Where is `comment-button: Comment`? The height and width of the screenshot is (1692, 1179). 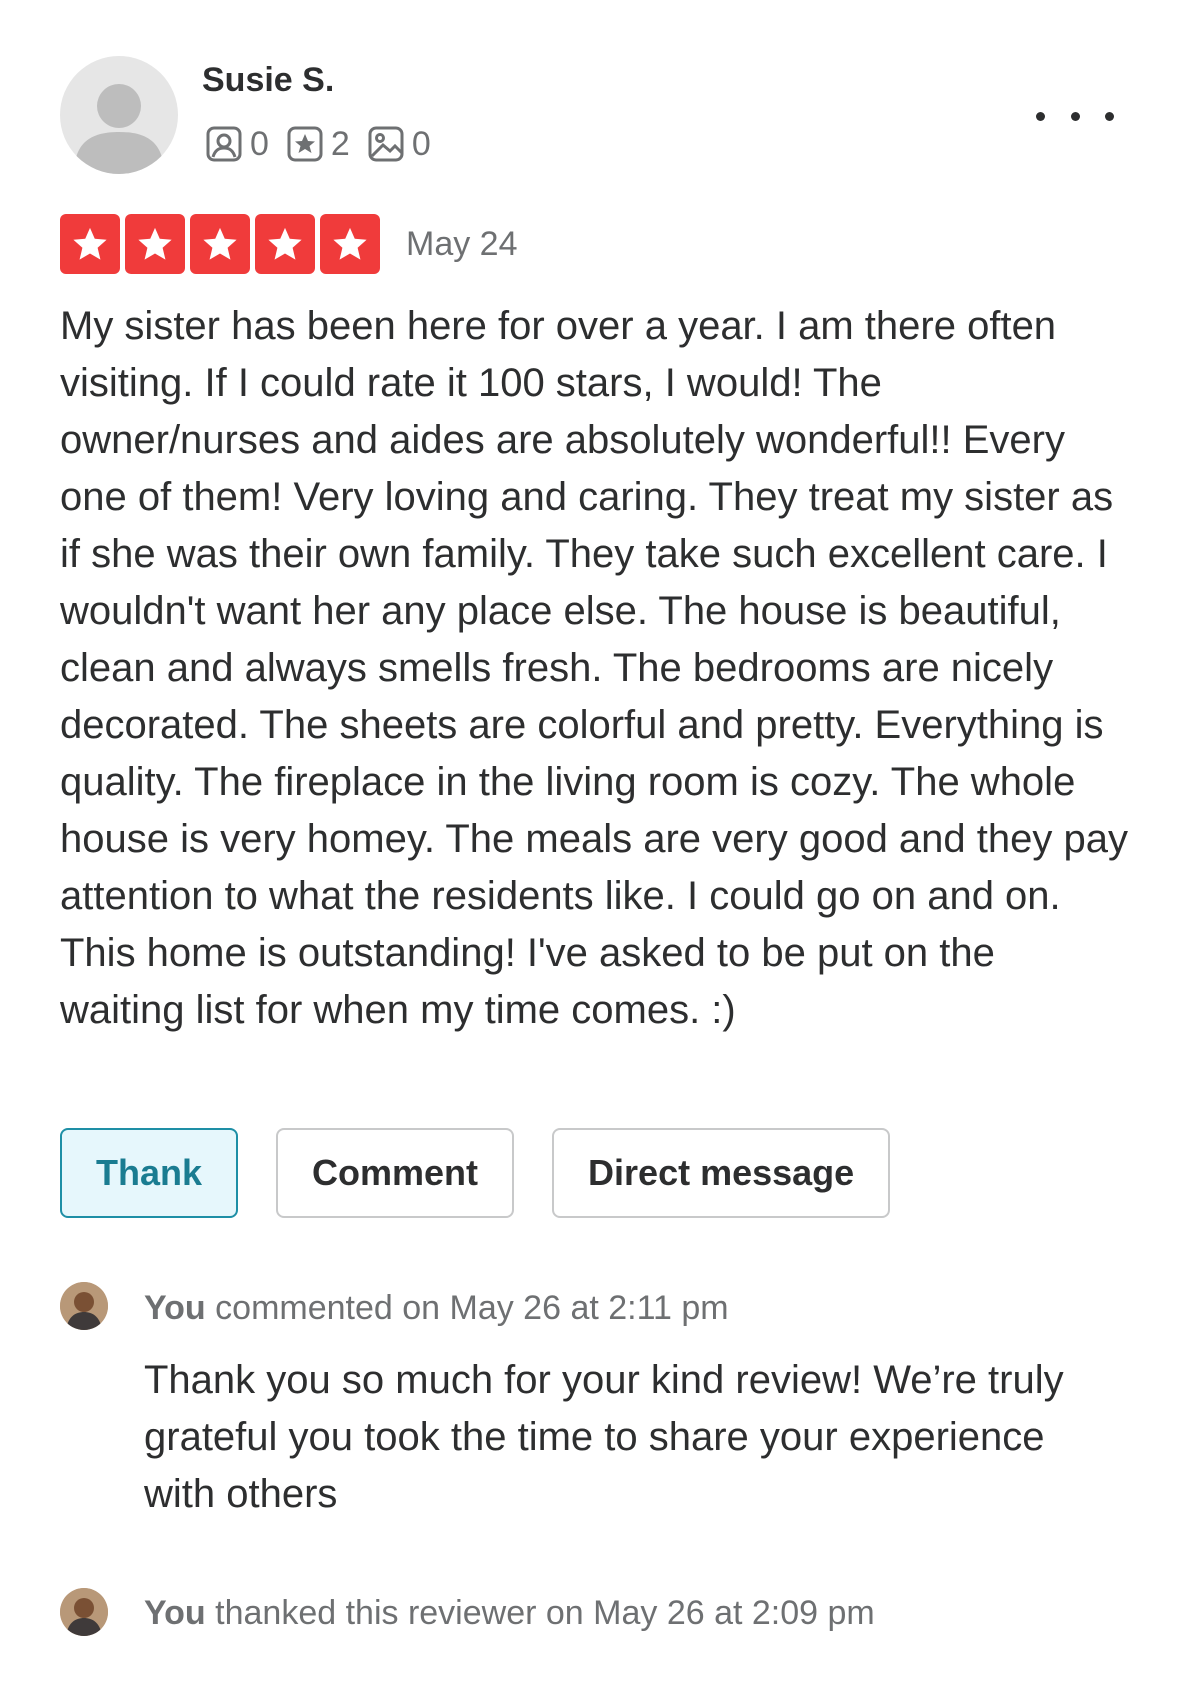 comment-button: Comment is located at coordinates (395, 1173).